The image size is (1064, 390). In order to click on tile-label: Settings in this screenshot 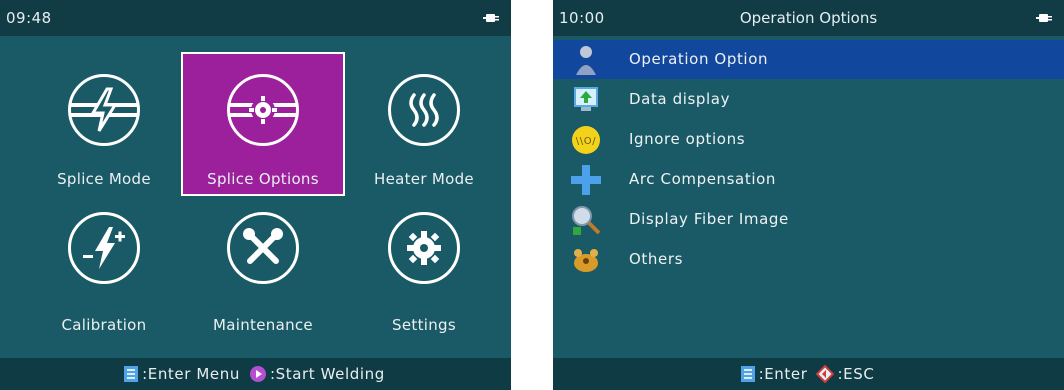, I will do `click(424, 325)`.